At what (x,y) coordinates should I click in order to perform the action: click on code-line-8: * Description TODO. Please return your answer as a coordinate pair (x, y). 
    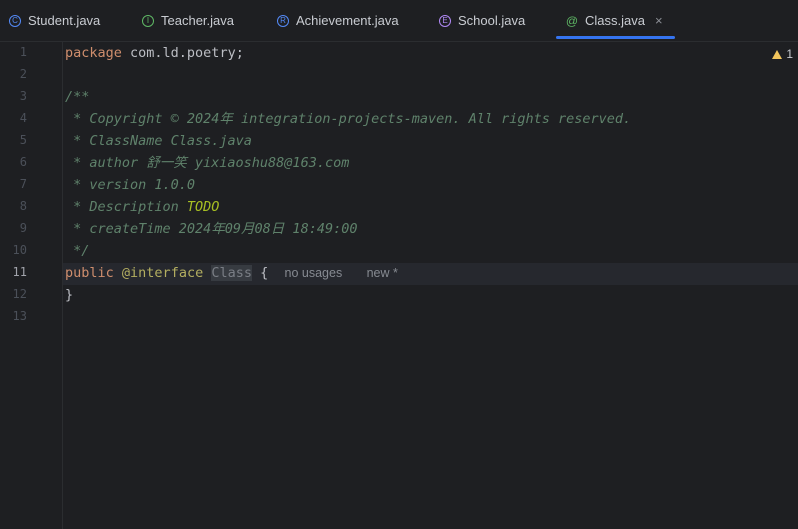
    Looking at the image, I should click on (142, 207).